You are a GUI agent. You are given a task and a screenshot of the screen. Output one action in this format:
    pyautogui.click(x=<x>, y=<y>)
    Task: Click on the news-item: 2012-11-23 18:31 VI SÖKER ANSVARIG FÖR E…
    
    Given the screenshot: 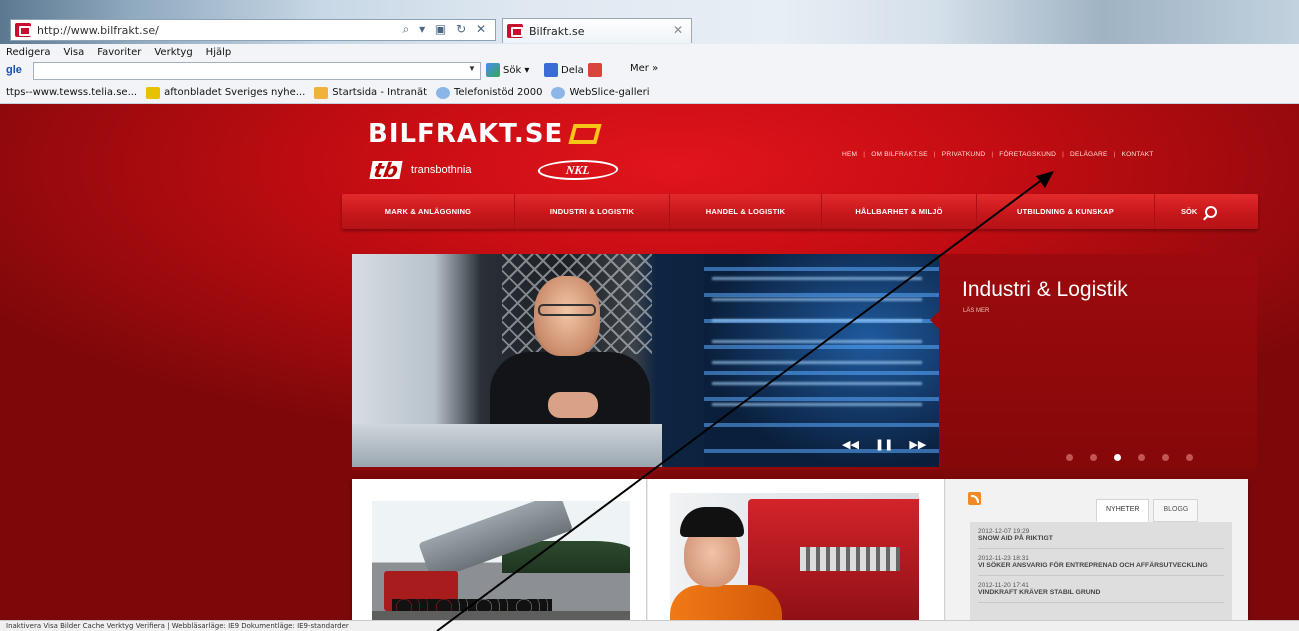 What is the action you would take?
    pyautogui.click(x=1101, y=565)
    